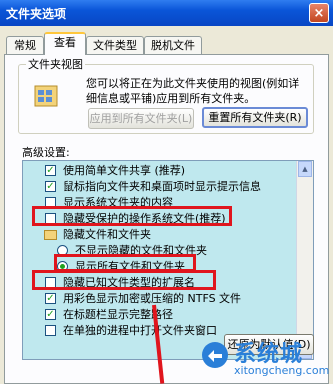 The height and width of the screenshot is (384, 333). What do you see at coordinates (319, 13) in the screenshot?
I see `close-button: ×` at bounding box center [319, 13].